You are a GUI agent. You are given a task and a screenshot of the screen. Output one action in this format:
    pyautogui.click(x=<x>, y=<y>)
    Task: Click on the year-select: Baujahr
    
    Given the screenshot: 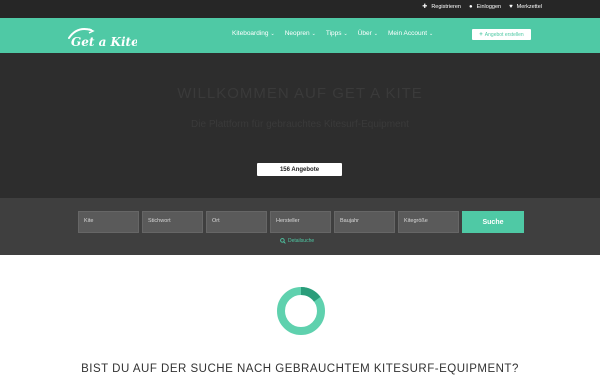 What is the action you would take?
    pyautogui.click(x=364, y=222)
    